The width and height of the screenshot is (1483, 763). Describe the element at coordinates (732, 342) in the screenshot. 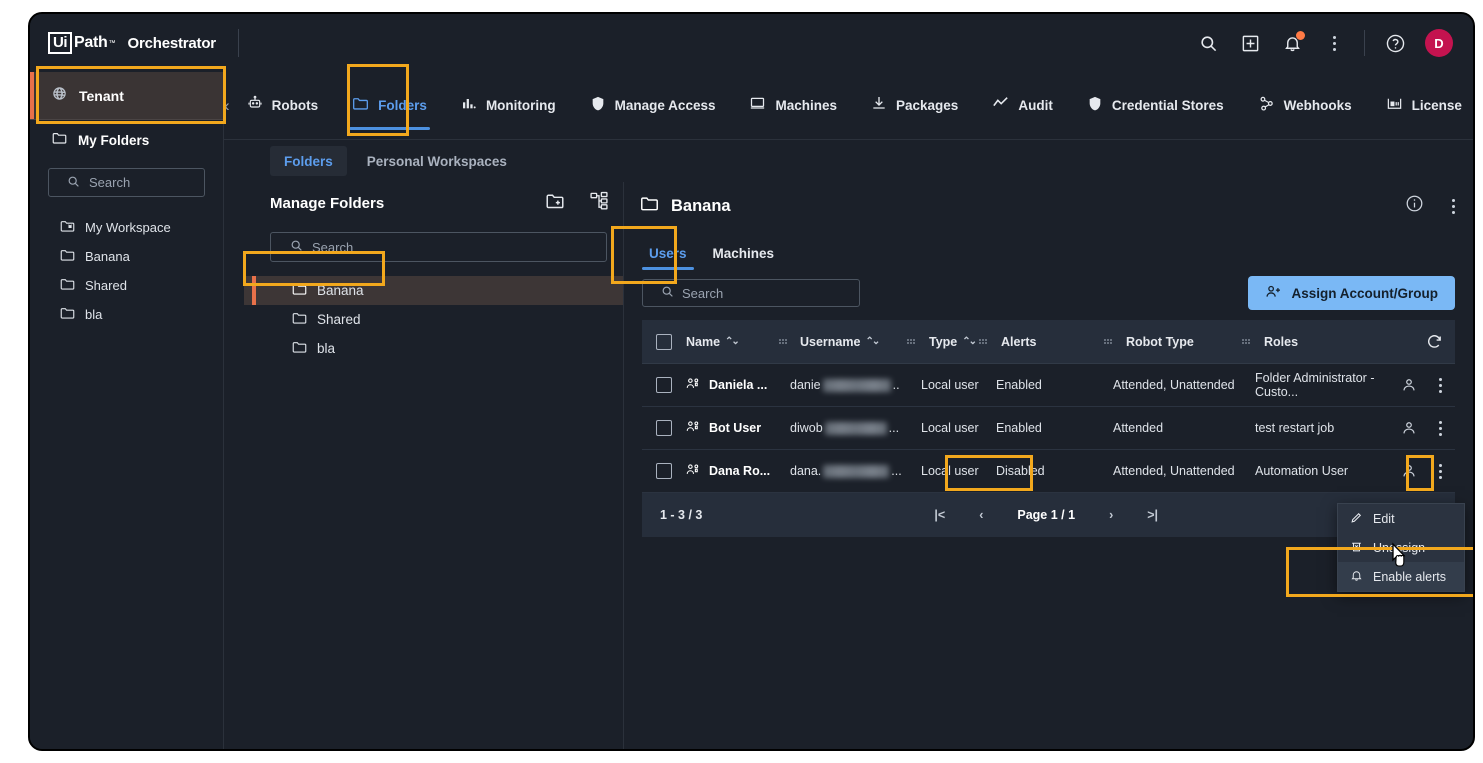

I see `column-header-name: Name ⌃⌄` at that location.